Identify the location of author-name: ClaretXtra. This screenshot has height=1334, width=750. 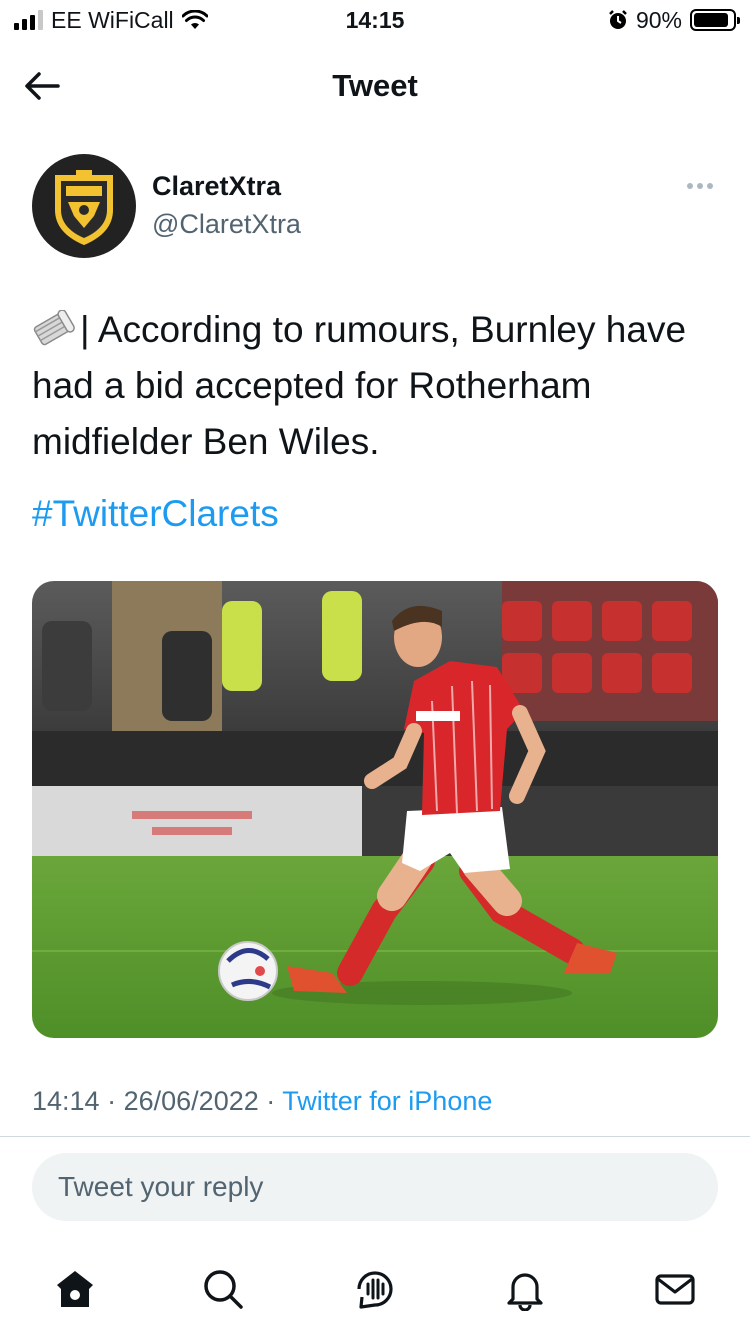
(216, 186).